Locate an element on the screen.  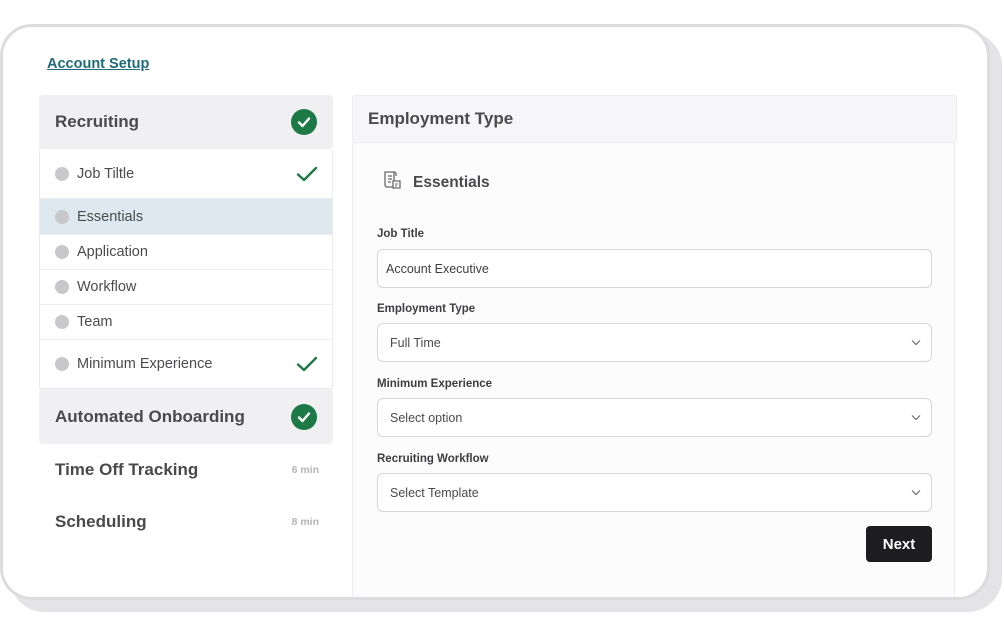
essentials-heading: Essentials is located at coordinates (435, 182).